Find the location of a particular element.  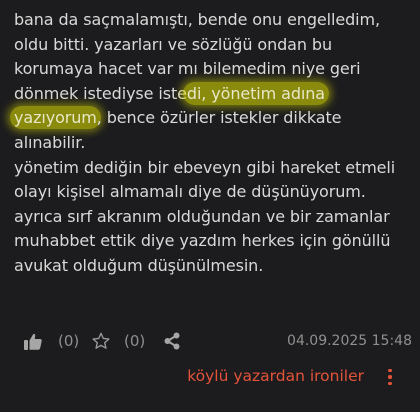

more-menu-button is located at coordinates (390, 377).